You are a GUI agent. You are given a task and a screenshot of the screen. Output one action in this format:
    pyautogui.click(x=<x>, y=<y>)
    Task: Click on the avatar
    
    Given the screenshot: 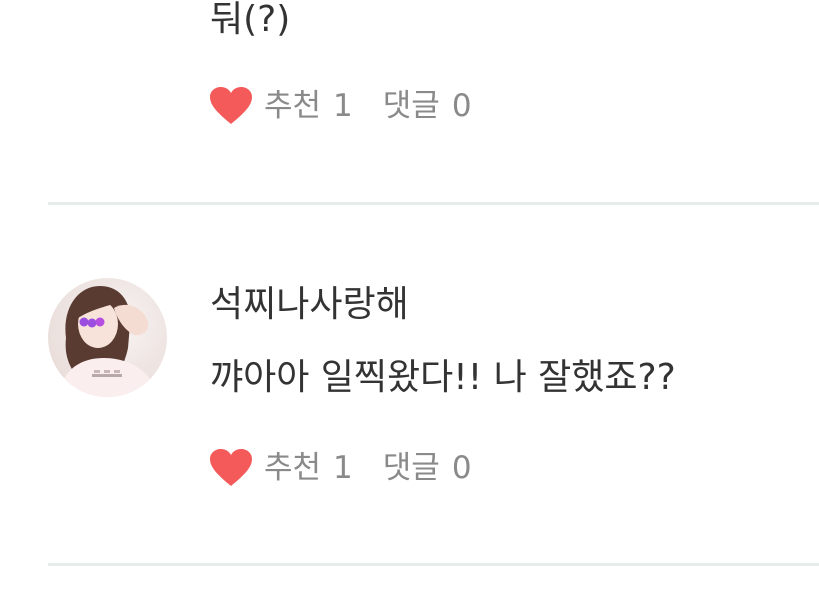 What is the action you would take?
    pyautogui.click(x=107, y=337)
    